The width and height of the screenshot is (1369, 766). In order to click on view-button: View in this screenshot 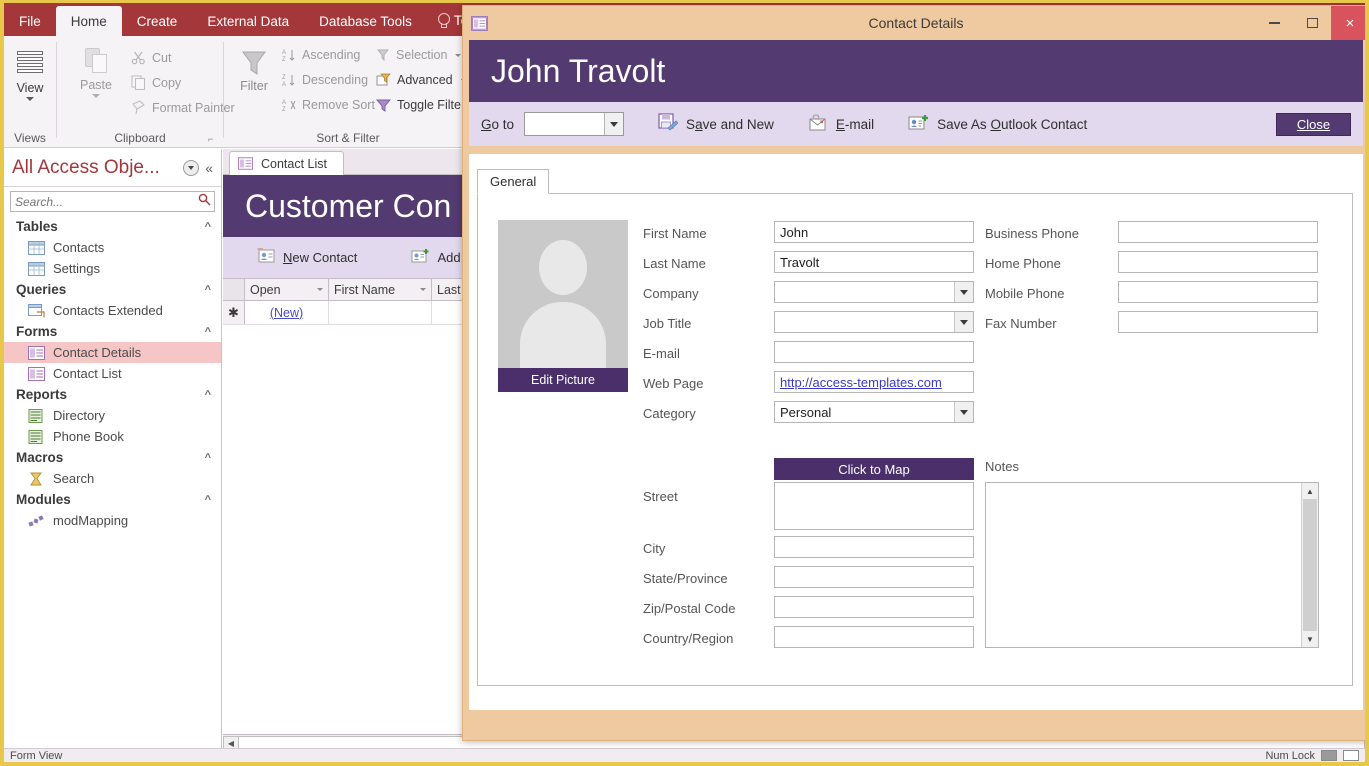, I will do `click(30, 74)`.